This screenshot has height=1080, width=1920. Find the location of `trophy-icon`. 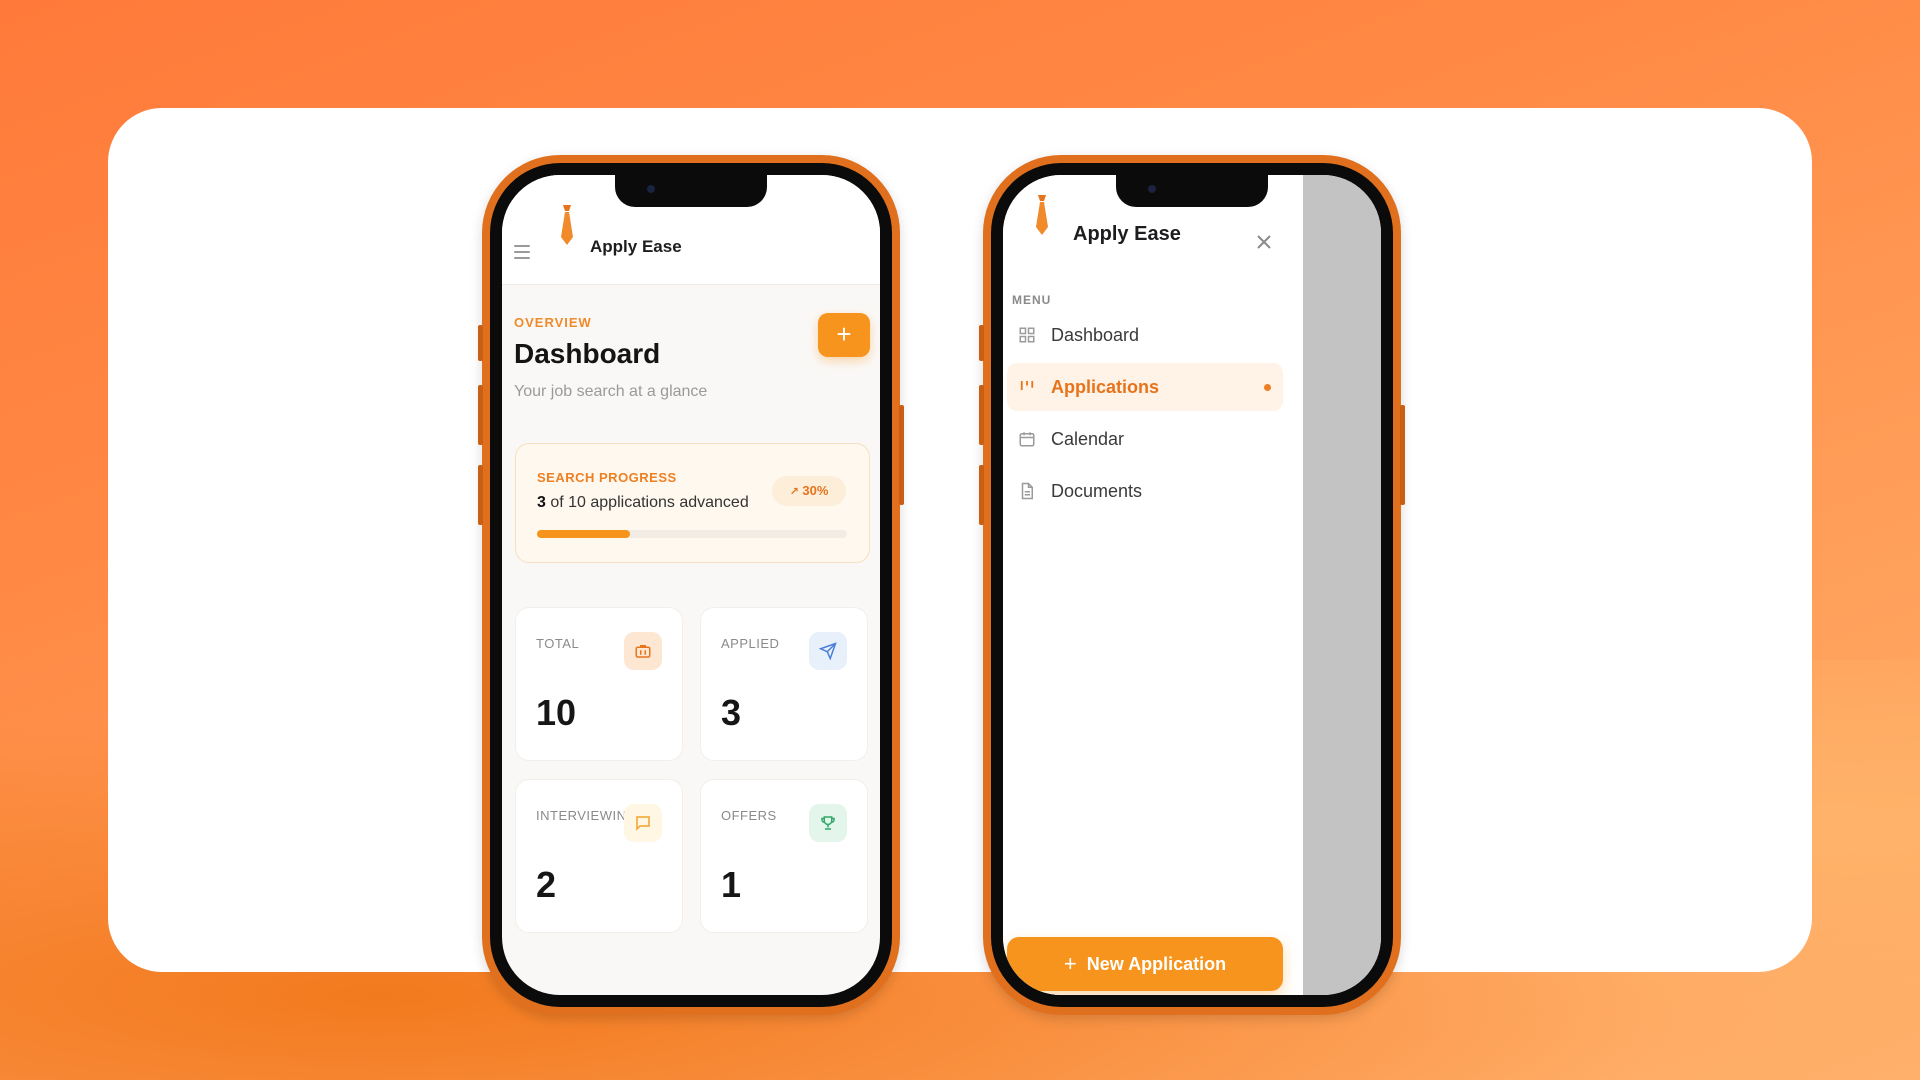

trophy-icon is located at coordinates (828, 823).